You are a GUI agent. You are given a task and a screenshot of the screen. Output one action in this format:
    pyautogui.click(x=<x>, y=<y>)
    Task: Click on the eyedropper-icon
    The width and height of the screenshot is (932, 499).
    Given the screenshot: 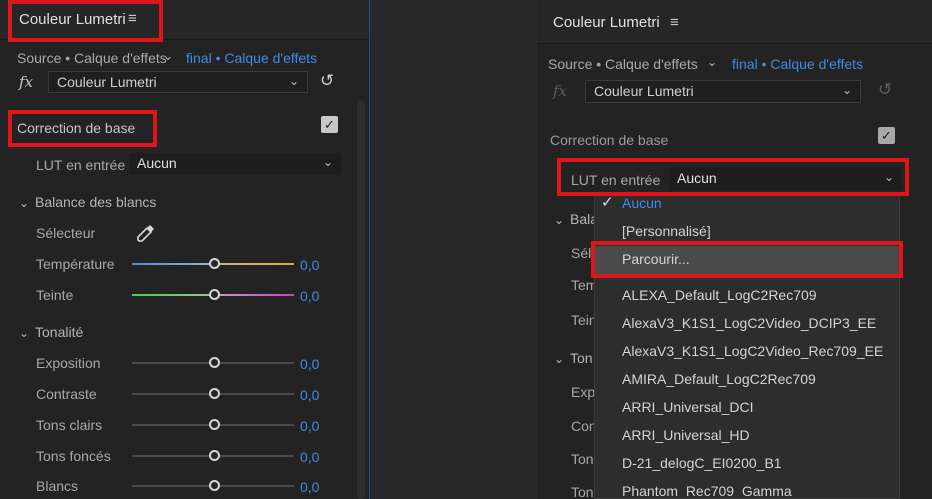 What is the action you would take?
    pyautogui.click(x=146, y=233)
    